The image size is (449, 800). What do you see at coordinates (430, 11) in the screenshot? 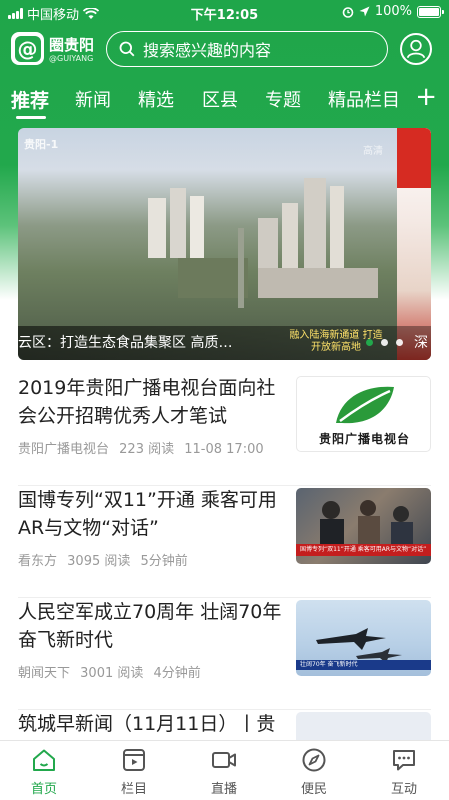
I see `battery-icon` at bounding box center [430, 11].